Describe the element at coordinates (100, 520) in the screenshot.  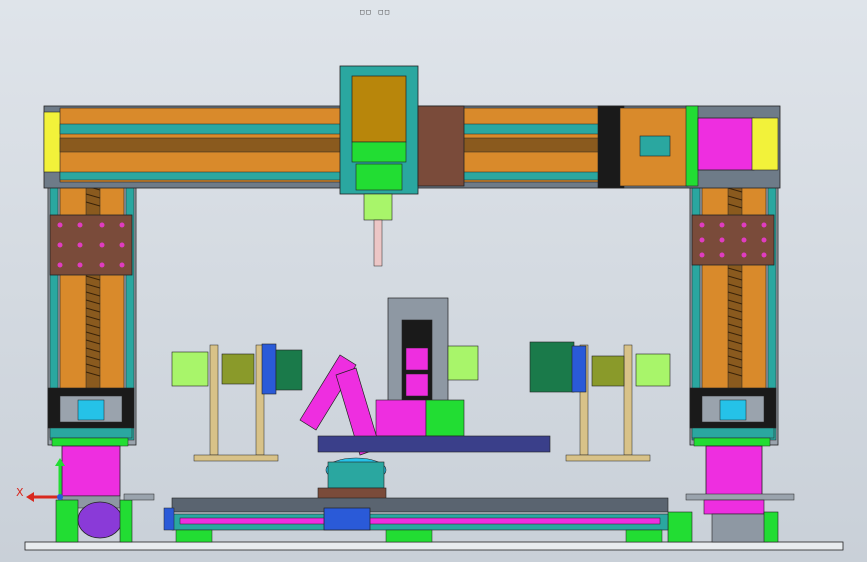
I see `left-base-motor` at that location.